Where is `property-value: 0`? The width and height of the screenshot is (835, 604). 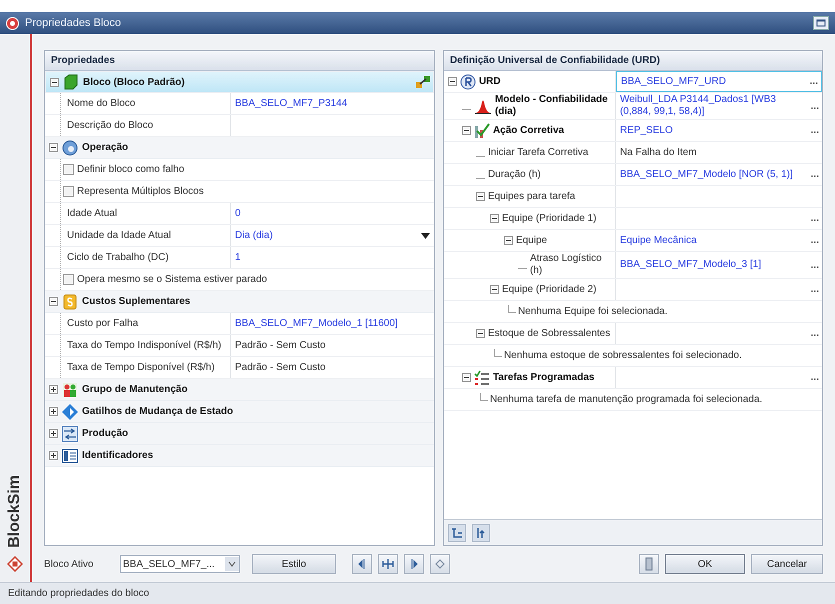
property-value: 0 is located at coordinates (332, 213).